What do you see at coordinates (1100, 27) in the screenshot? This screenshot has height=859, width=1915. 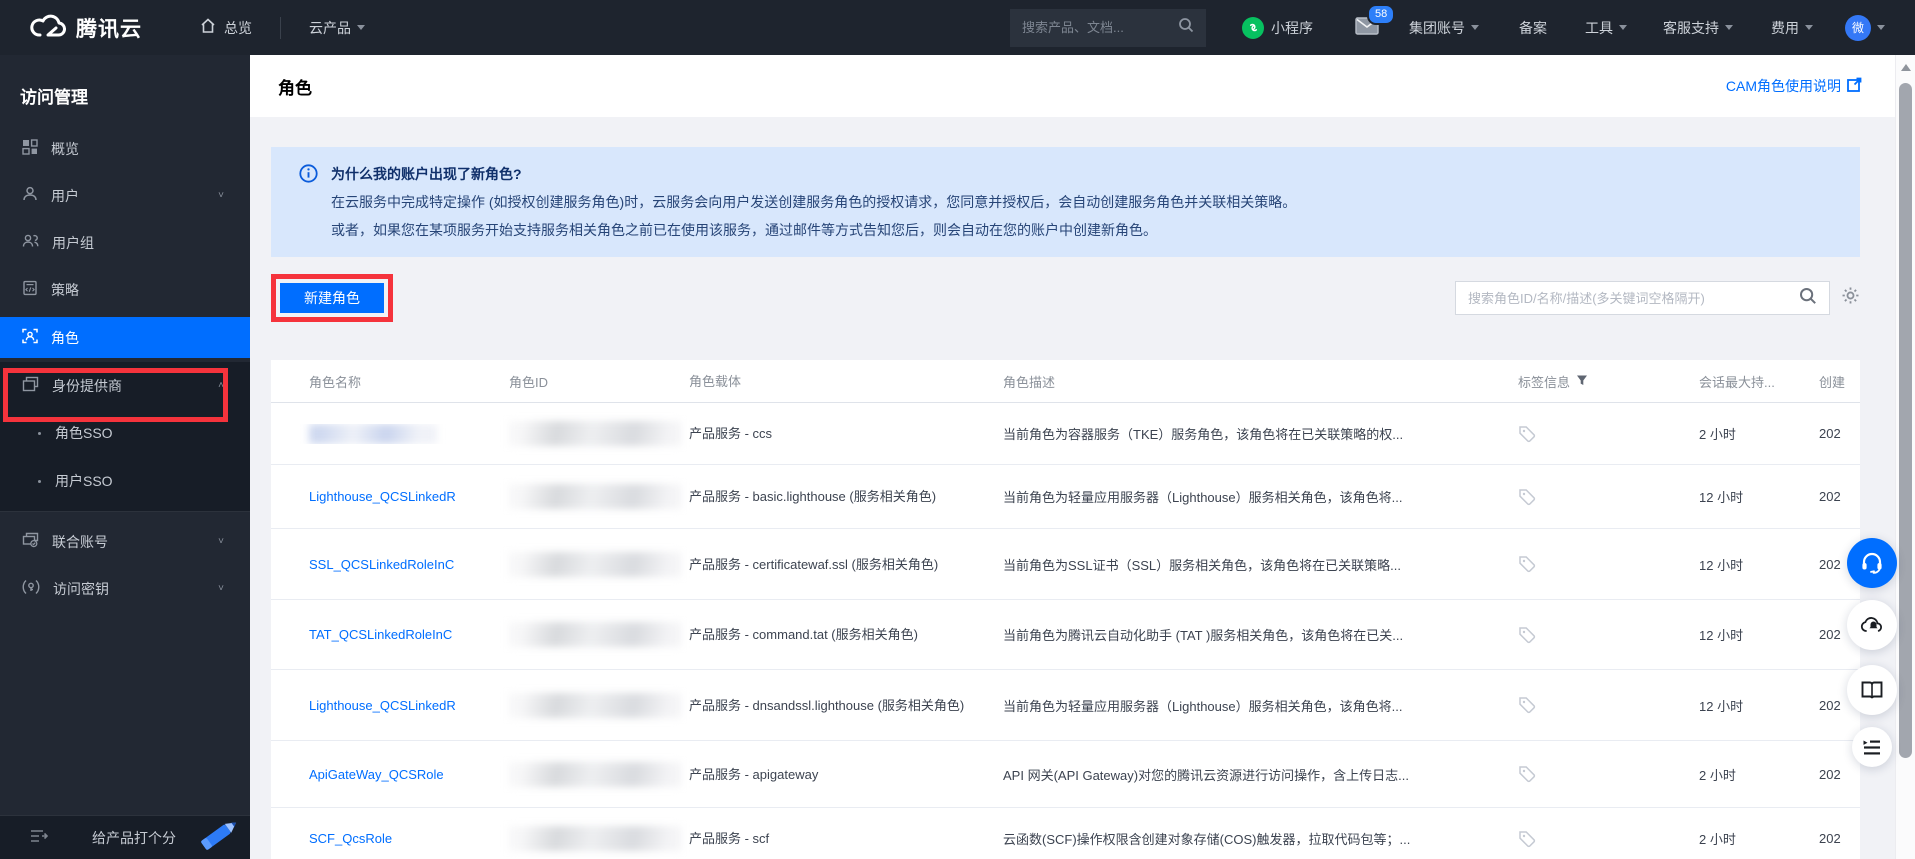 I see `navbar-search-input` at bounding box center [1100, 27].